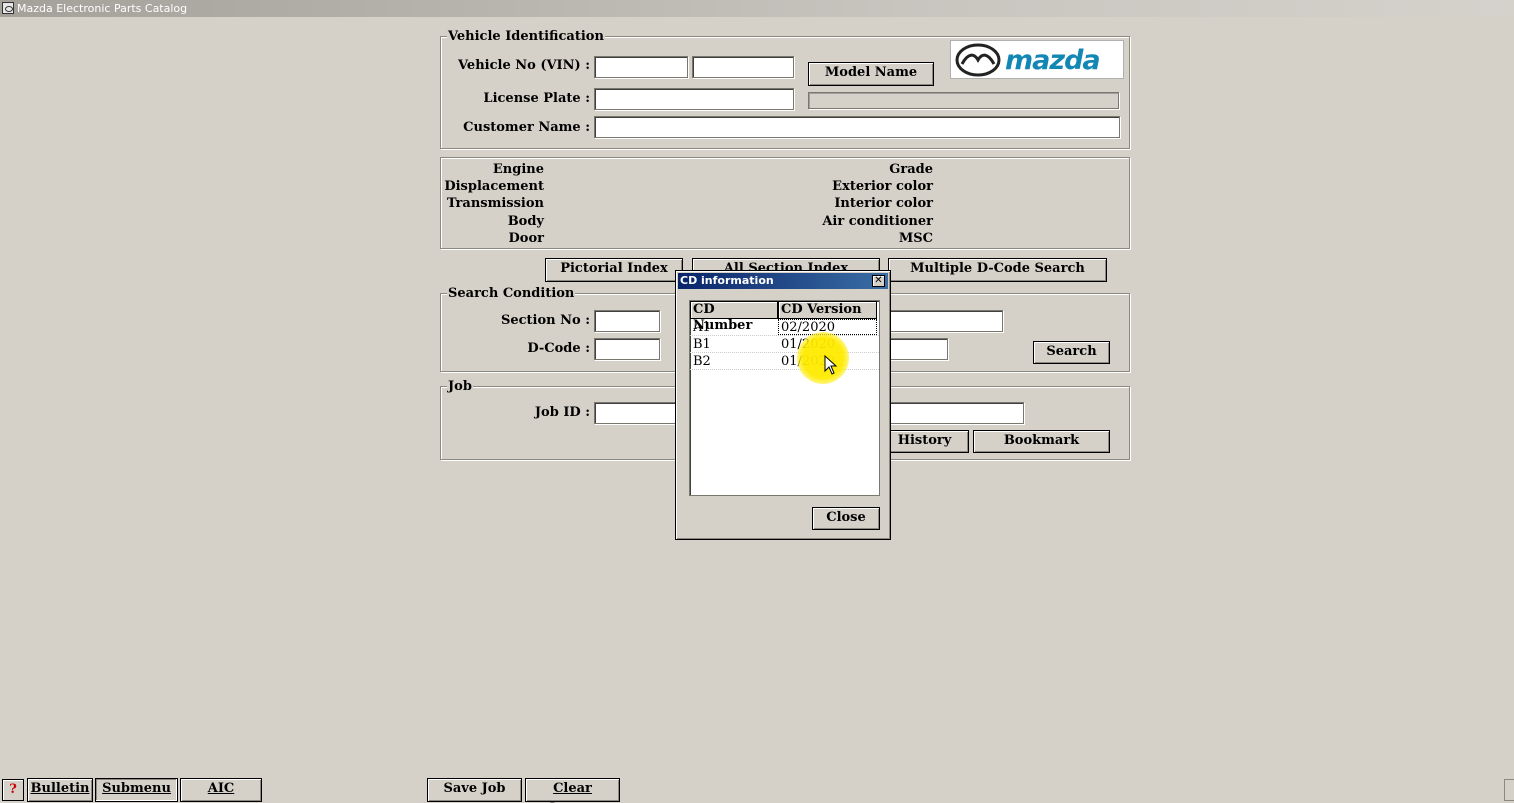 The width and height of the screenshot is (1514, 803). What do you see at coordinates (694, 99) in the screenshot?
I see `license-plate-field` at bounding box center [694, 99].